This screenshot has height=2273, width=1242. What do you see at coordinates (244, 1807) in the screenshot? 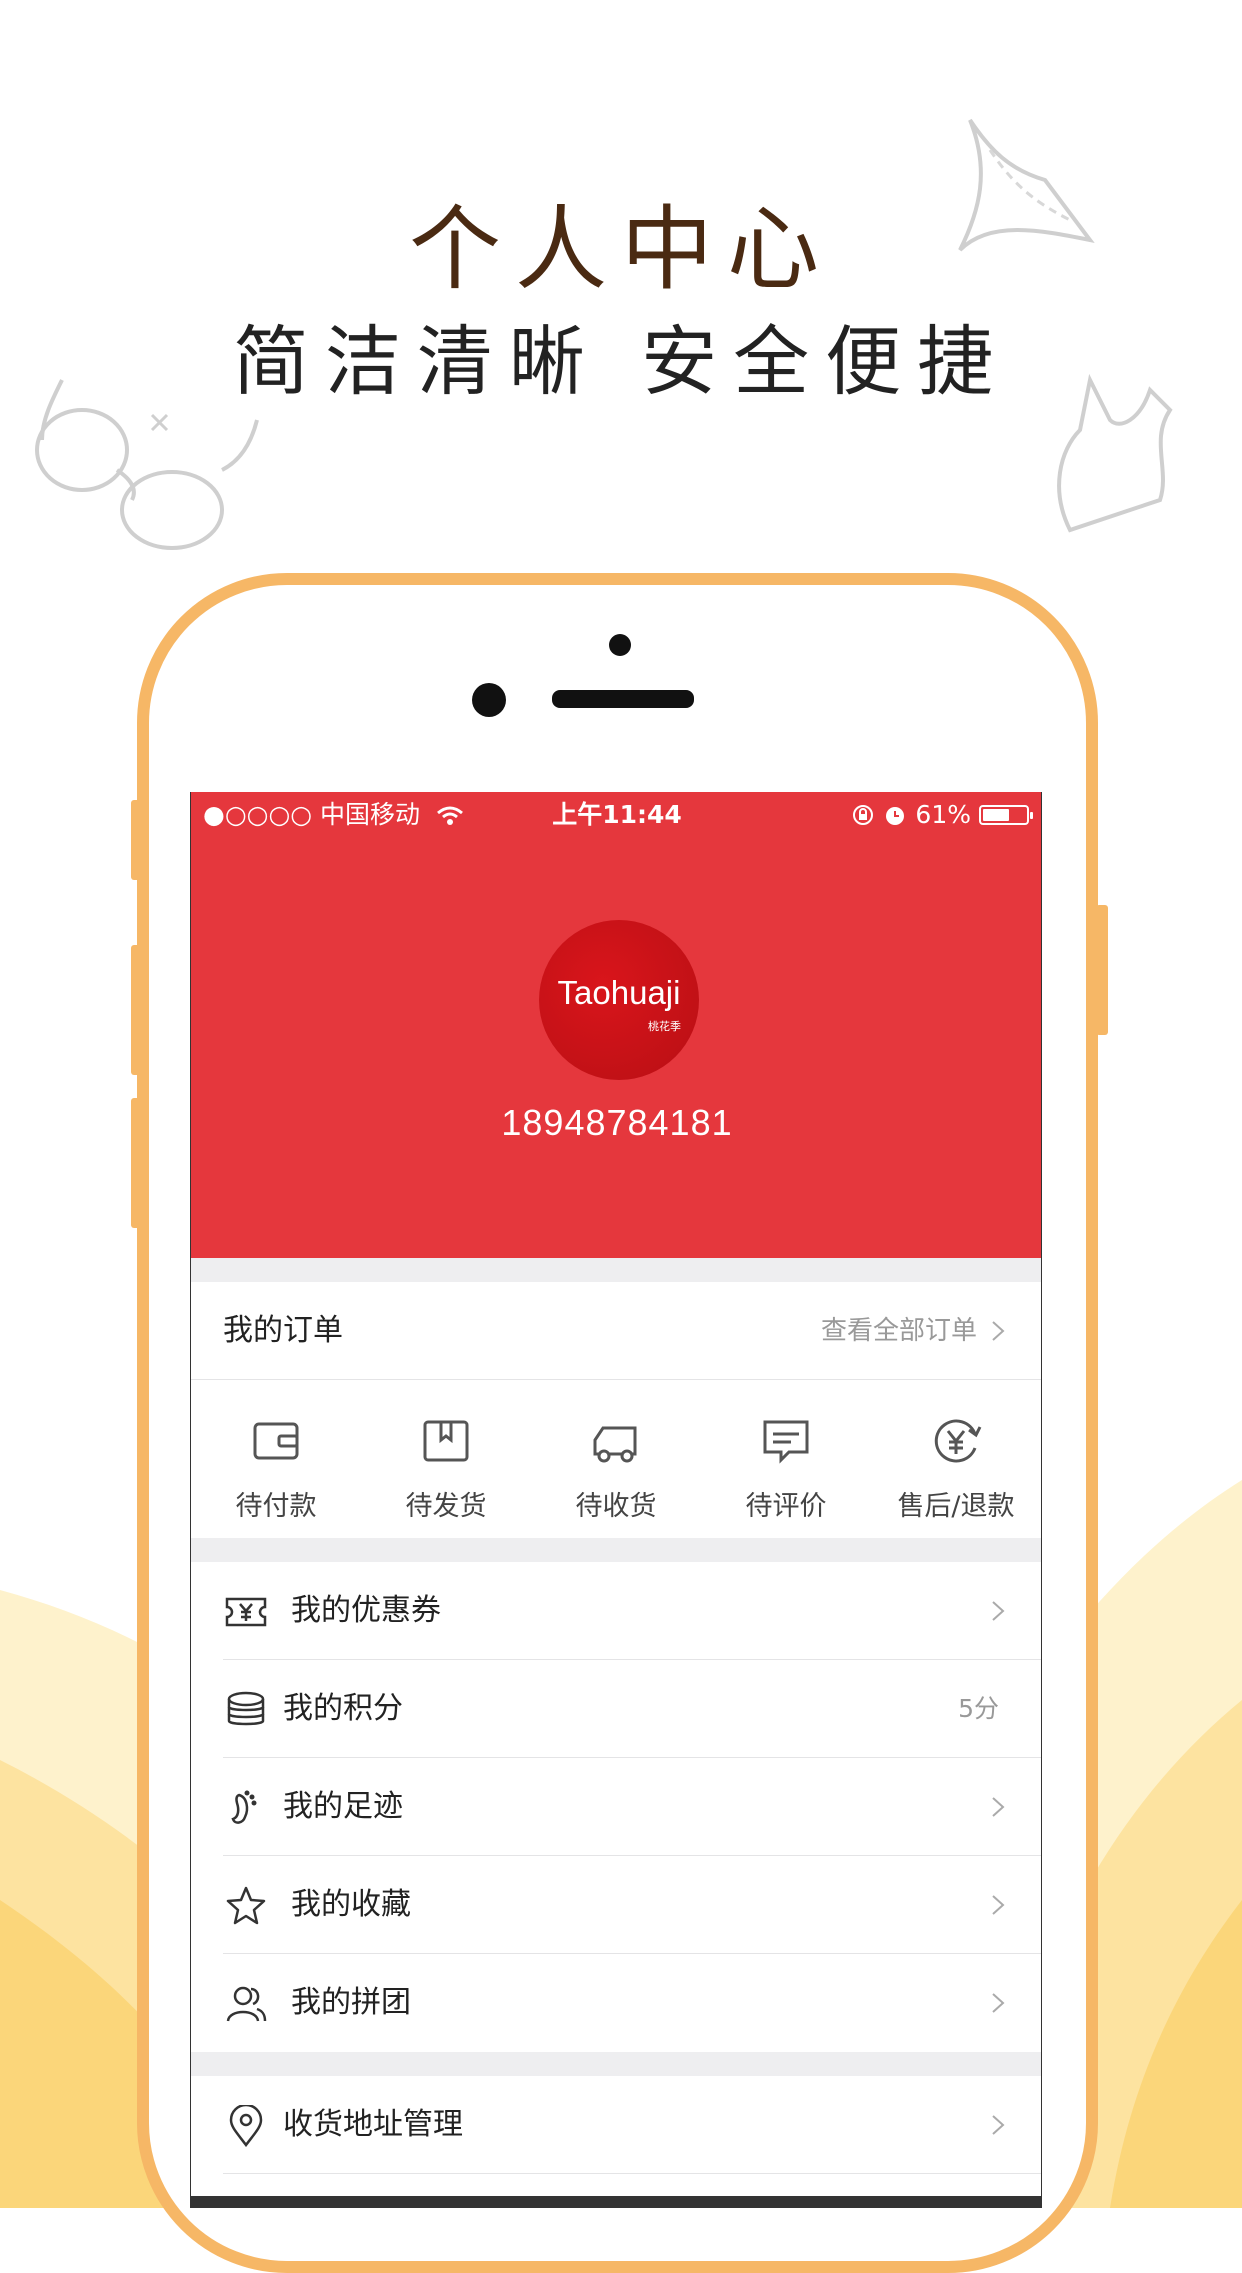
I see `footprint-icon` at bounding box center [244, 1807].